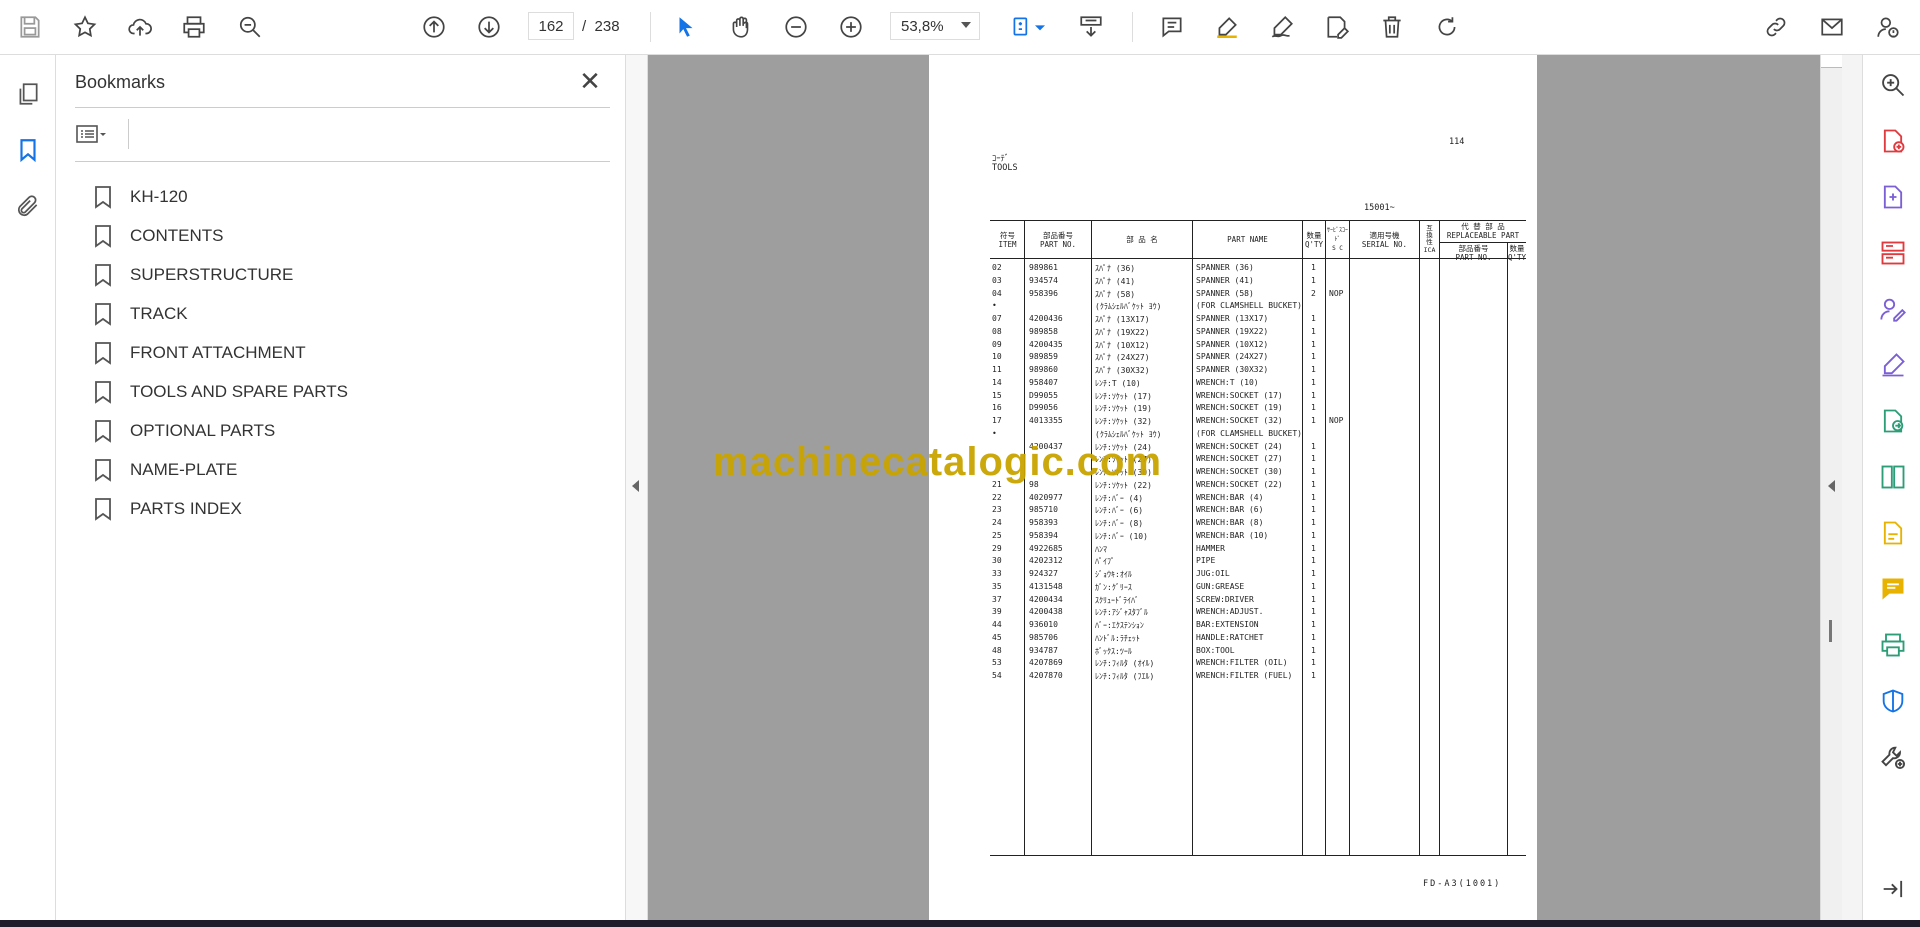 The height and width of the screenshot is (927, 1920). Describe the element at coordinates (686, 27) in the screenshot. I see `select-cursor-icon` at that location.